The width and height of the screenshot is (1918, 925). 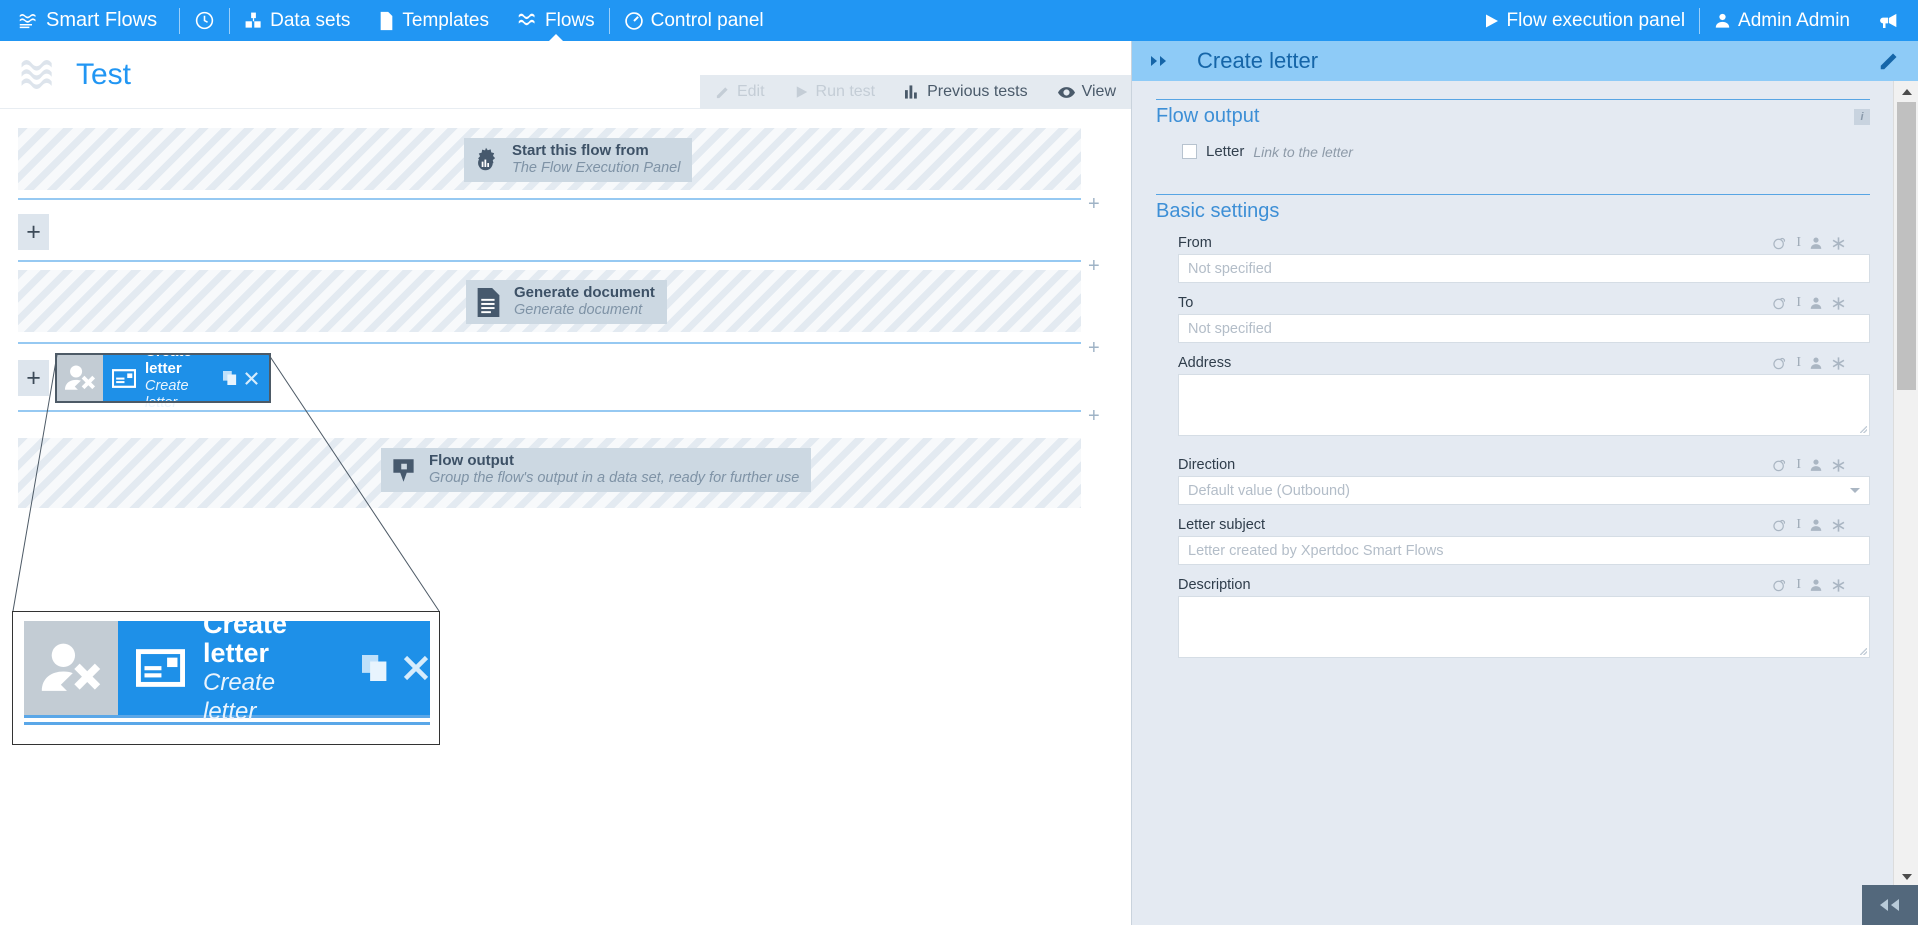 I want to click on panel-collapse-button, so click(x=1890, y=905).